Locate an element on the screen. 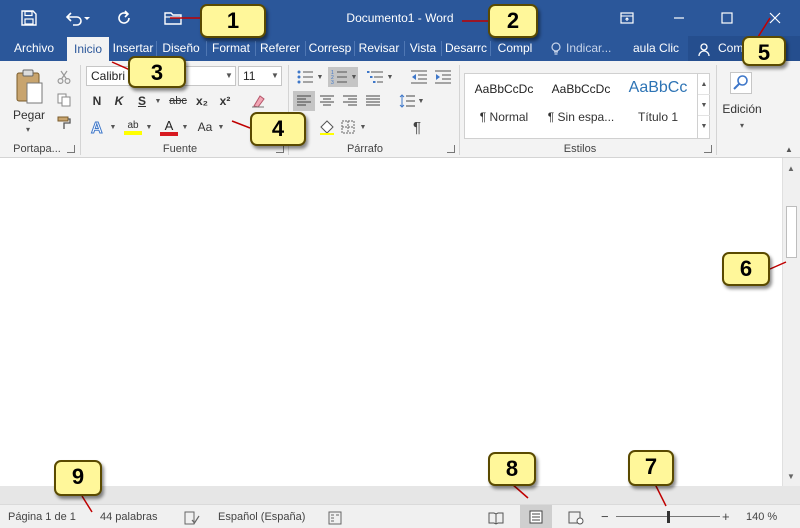 This screenshot has height=528, width=800. bullets-icon is located at coordinates (305, 77).